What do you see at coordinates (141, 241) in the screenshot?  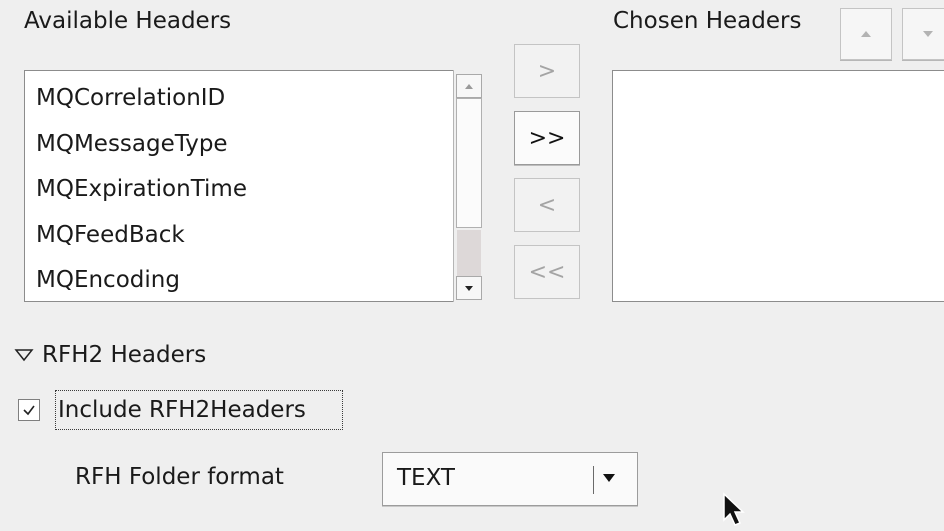 I see `list-item: MQFeedBack` at bounding box center [141, 241].